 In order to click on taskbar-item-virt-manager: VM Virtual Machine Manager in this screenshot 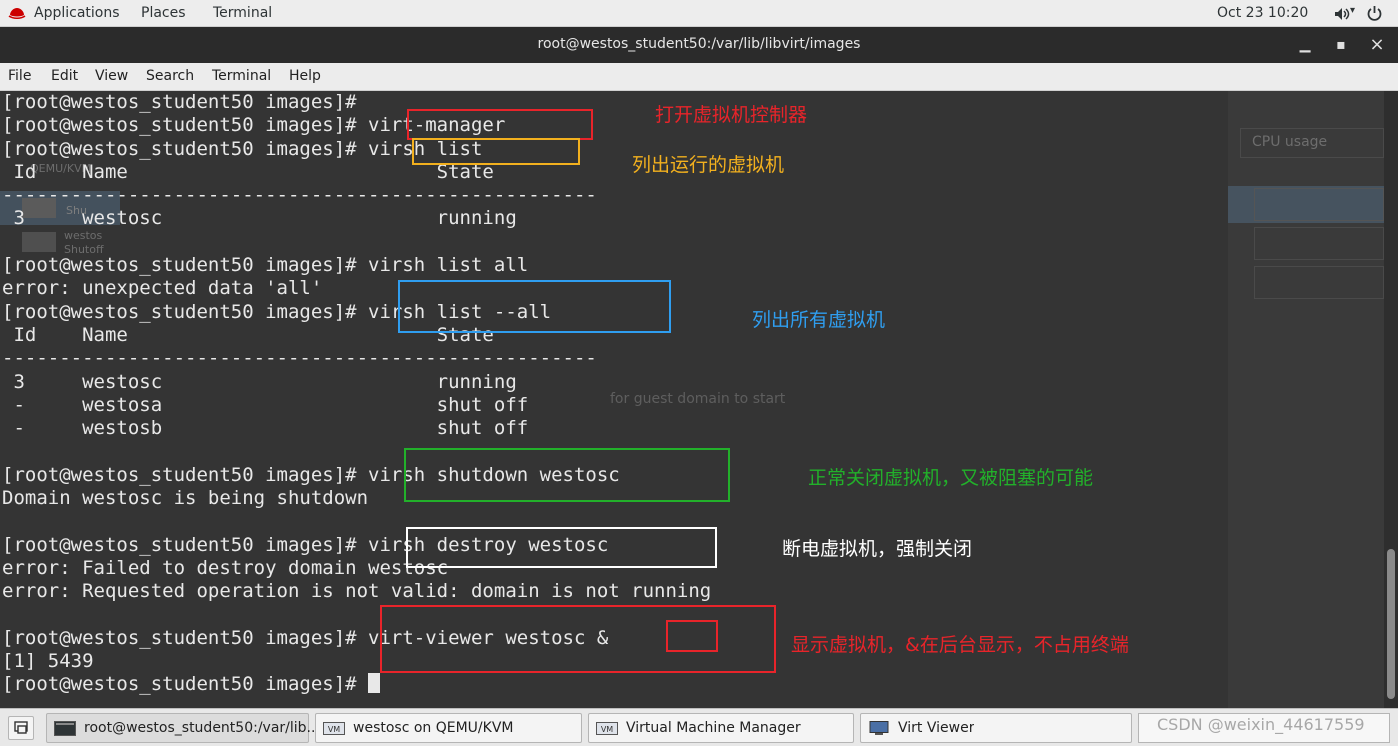, I will do `click(721, 728)`.